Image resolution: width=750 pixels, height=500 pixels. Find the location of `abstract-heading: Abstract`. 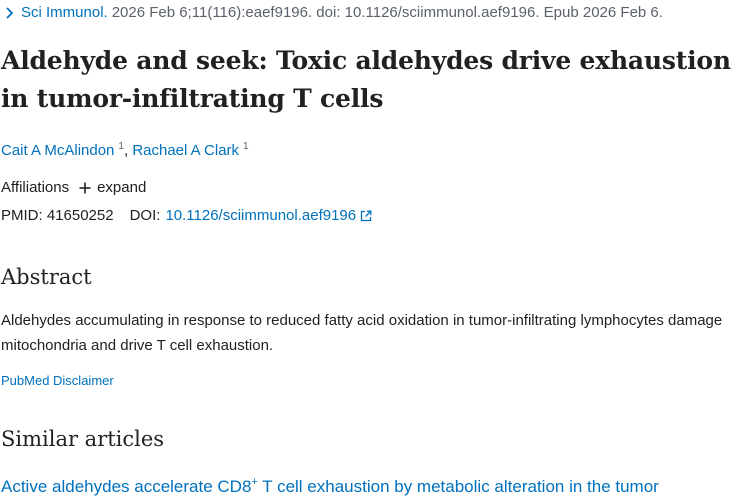

abstract-heading: Abstract is located at coordinates (46, 277).